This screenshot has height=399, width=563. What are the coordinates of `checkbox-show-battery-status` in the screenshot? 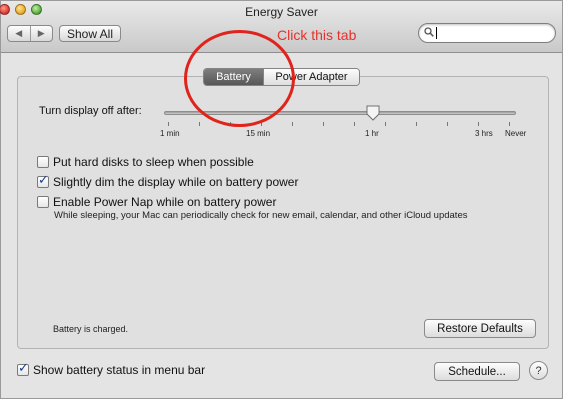 It's located at (23, 368).